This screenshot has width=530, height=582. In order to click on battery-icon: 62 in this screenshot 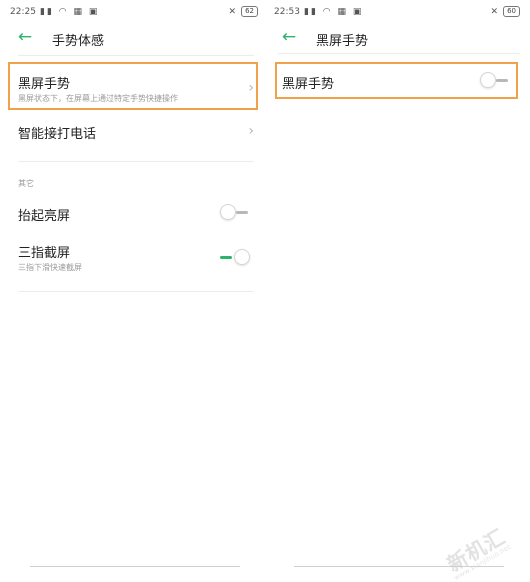, I will do `click(249, 11)`.